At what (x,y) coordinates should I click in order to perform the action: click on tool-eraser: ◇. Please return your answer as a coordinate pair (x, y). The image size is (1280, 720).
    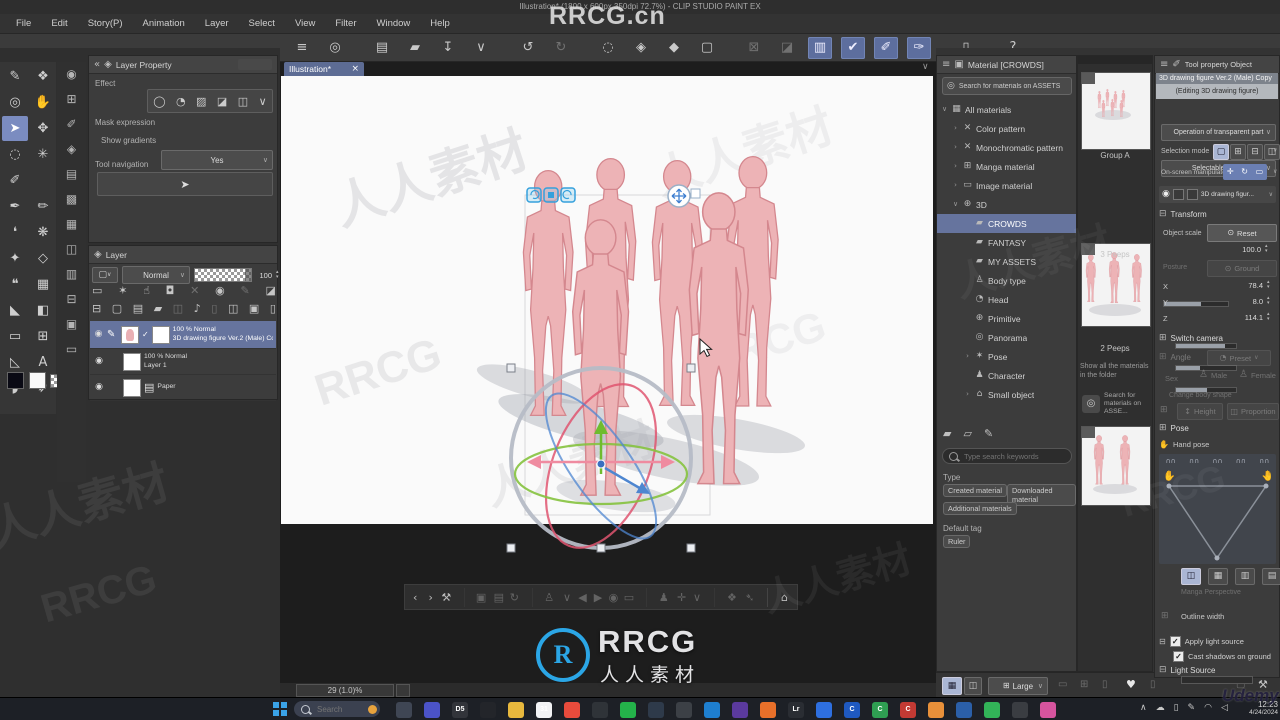
    Looking at the image, I should click on (43, 258).